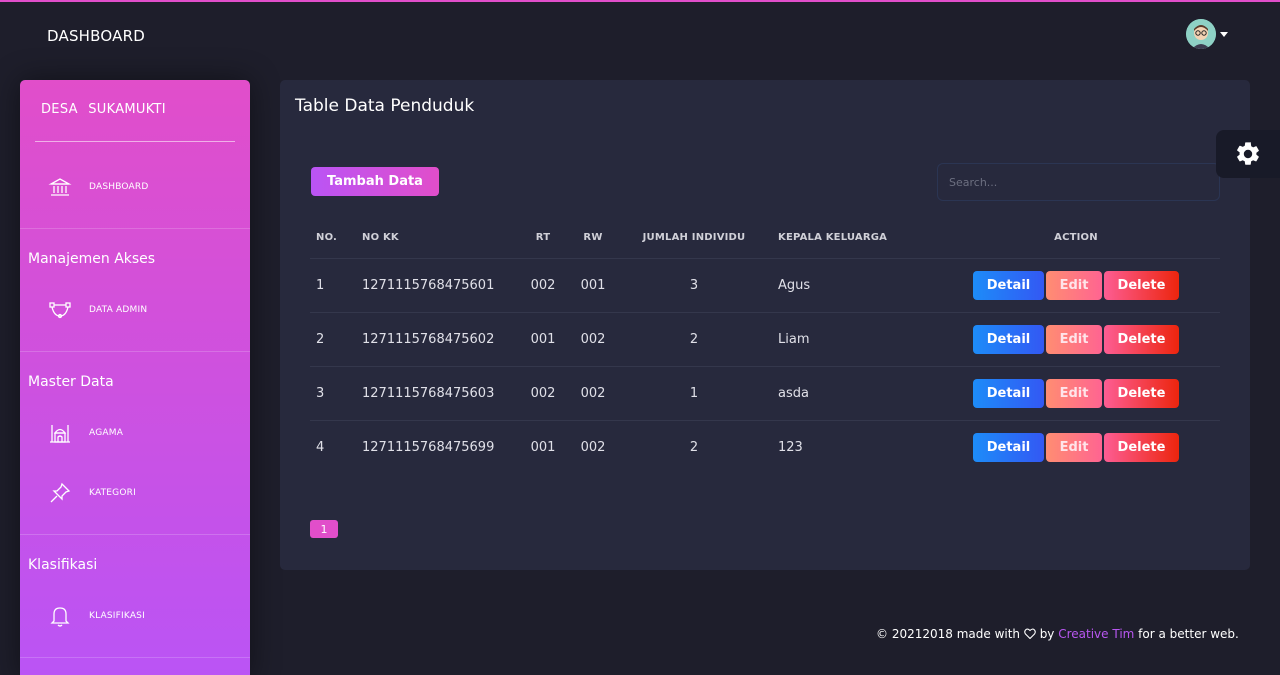 The height and width of the screenshot is (675, 1280). Describe the element at coordinates (790, 447) in the screenshot. I see `cell-kepala-keluarga: 123` at that location.